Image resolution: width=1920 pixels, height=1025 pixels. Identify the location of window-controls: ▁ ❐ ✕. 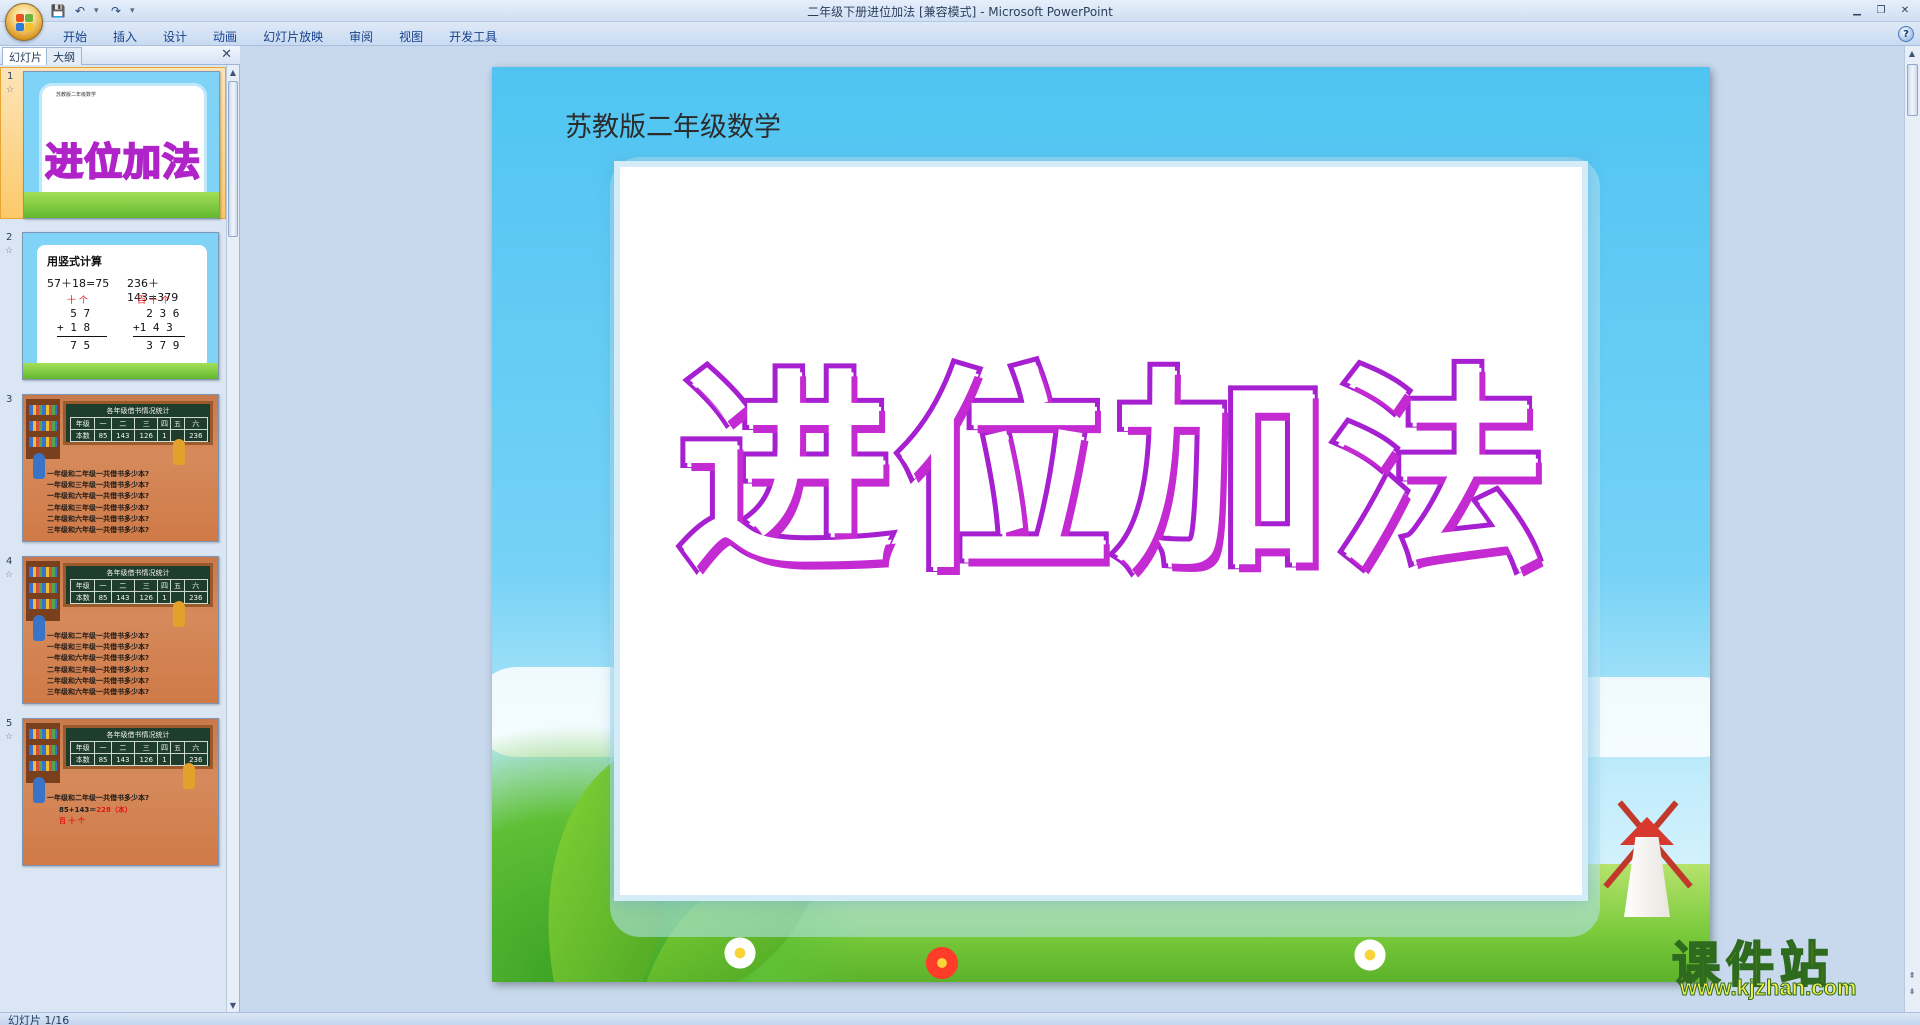
(1881, 10).